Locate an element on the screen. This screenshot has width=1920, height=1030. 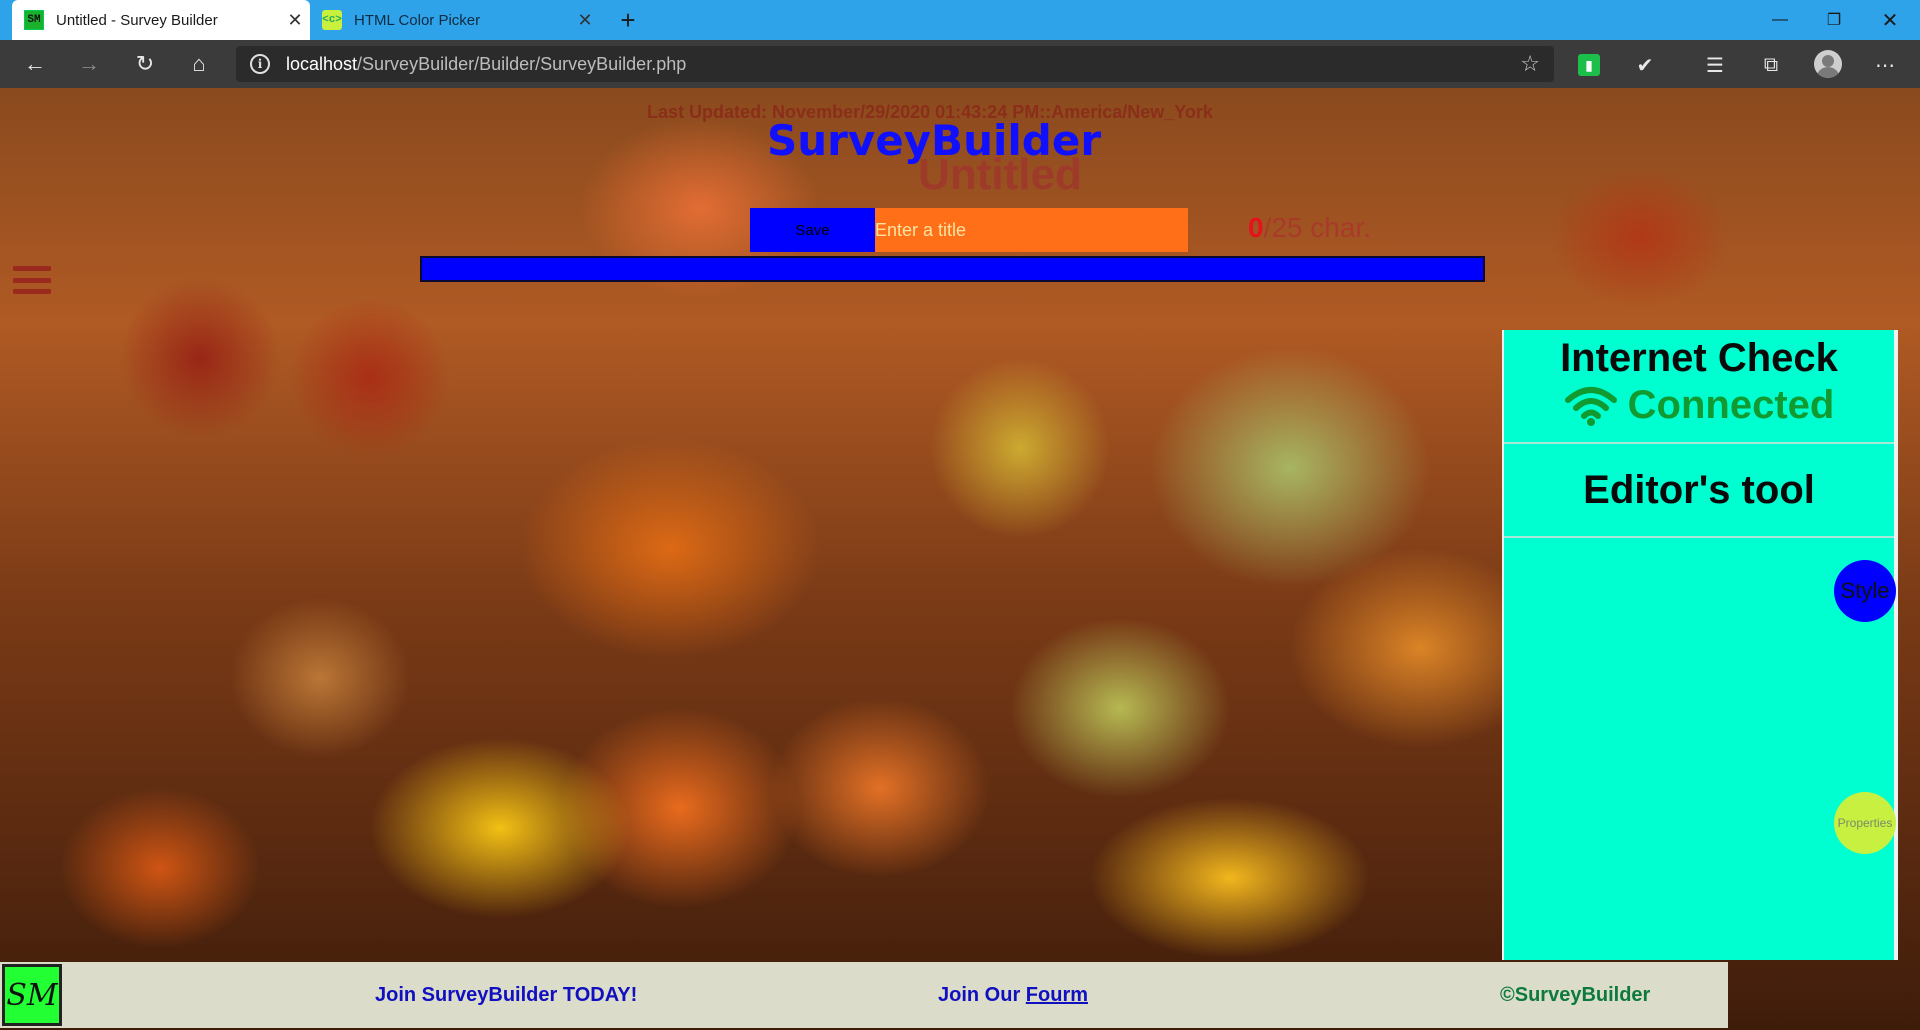
extension-green-icon: ▮ is located at coordinates (1589, 65).